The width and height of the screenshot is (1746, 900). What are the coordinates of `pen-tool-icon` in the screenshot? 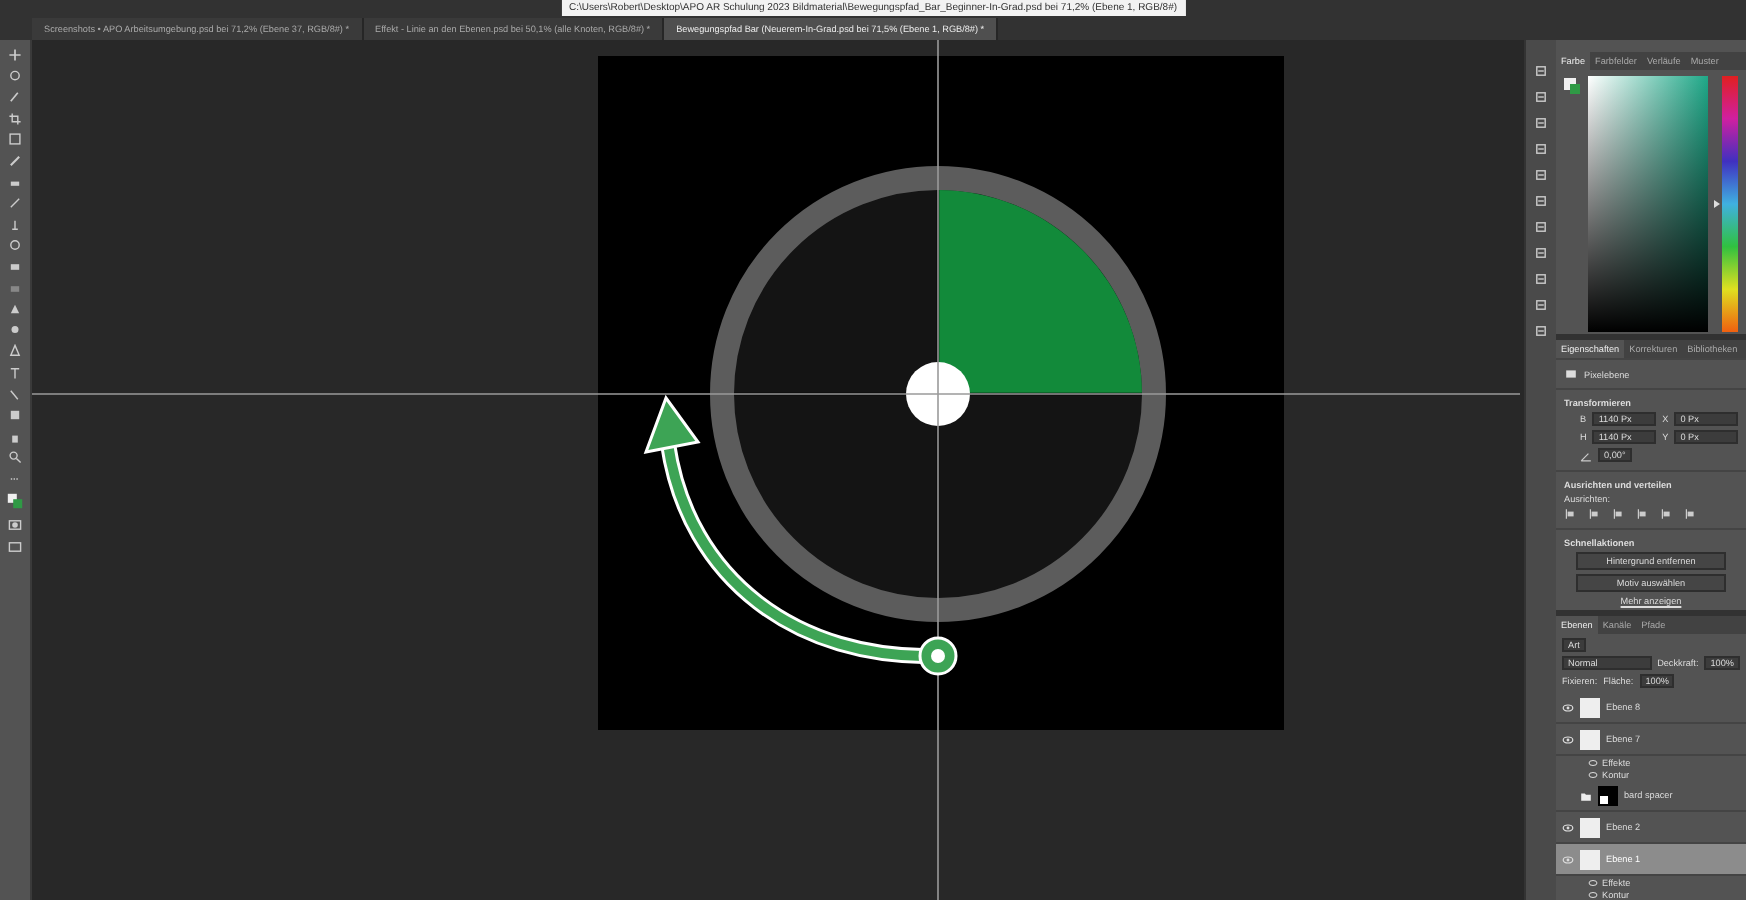 It's located at (15, 351).